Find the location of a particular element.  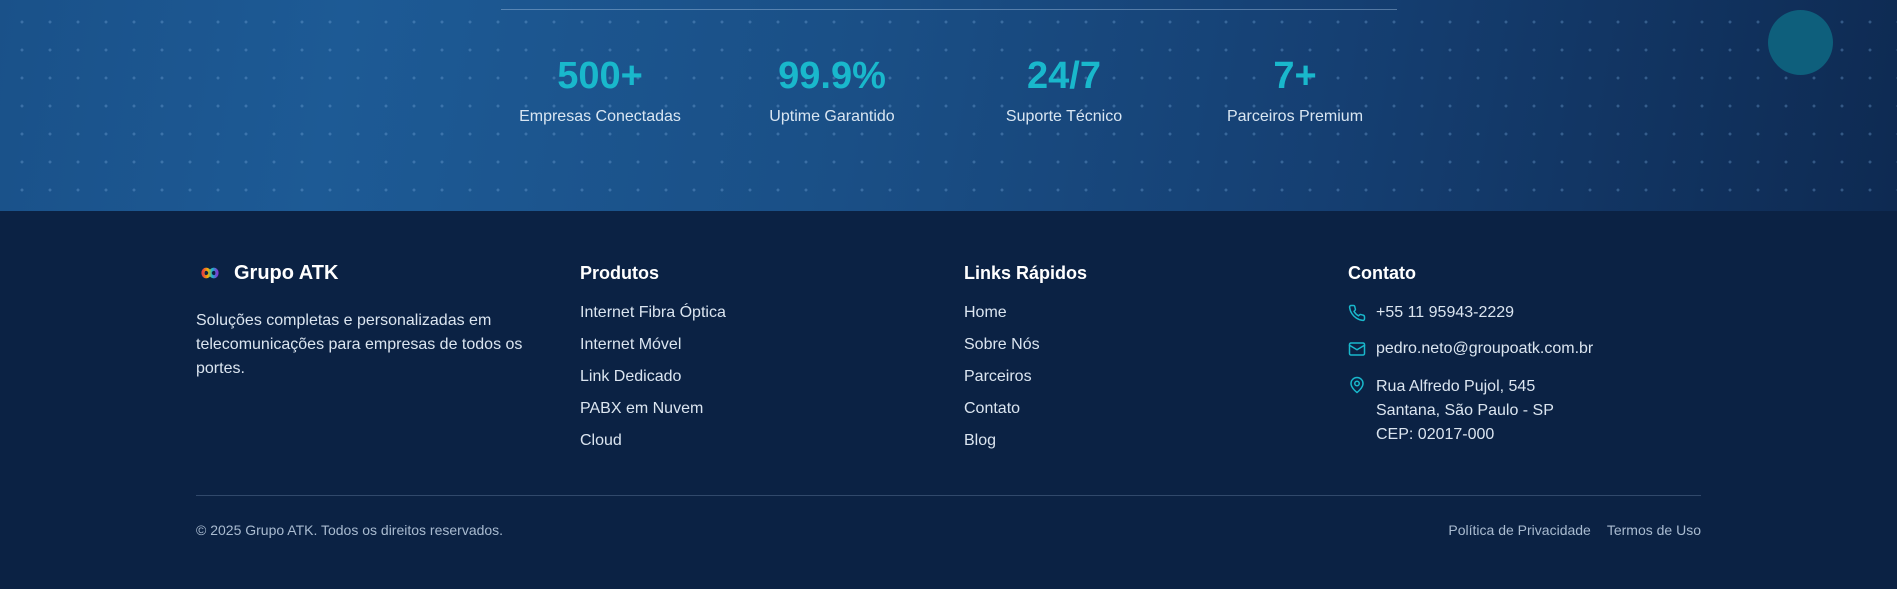

stat-label: Empresas Conectadas is located at coordinates (600, 116).